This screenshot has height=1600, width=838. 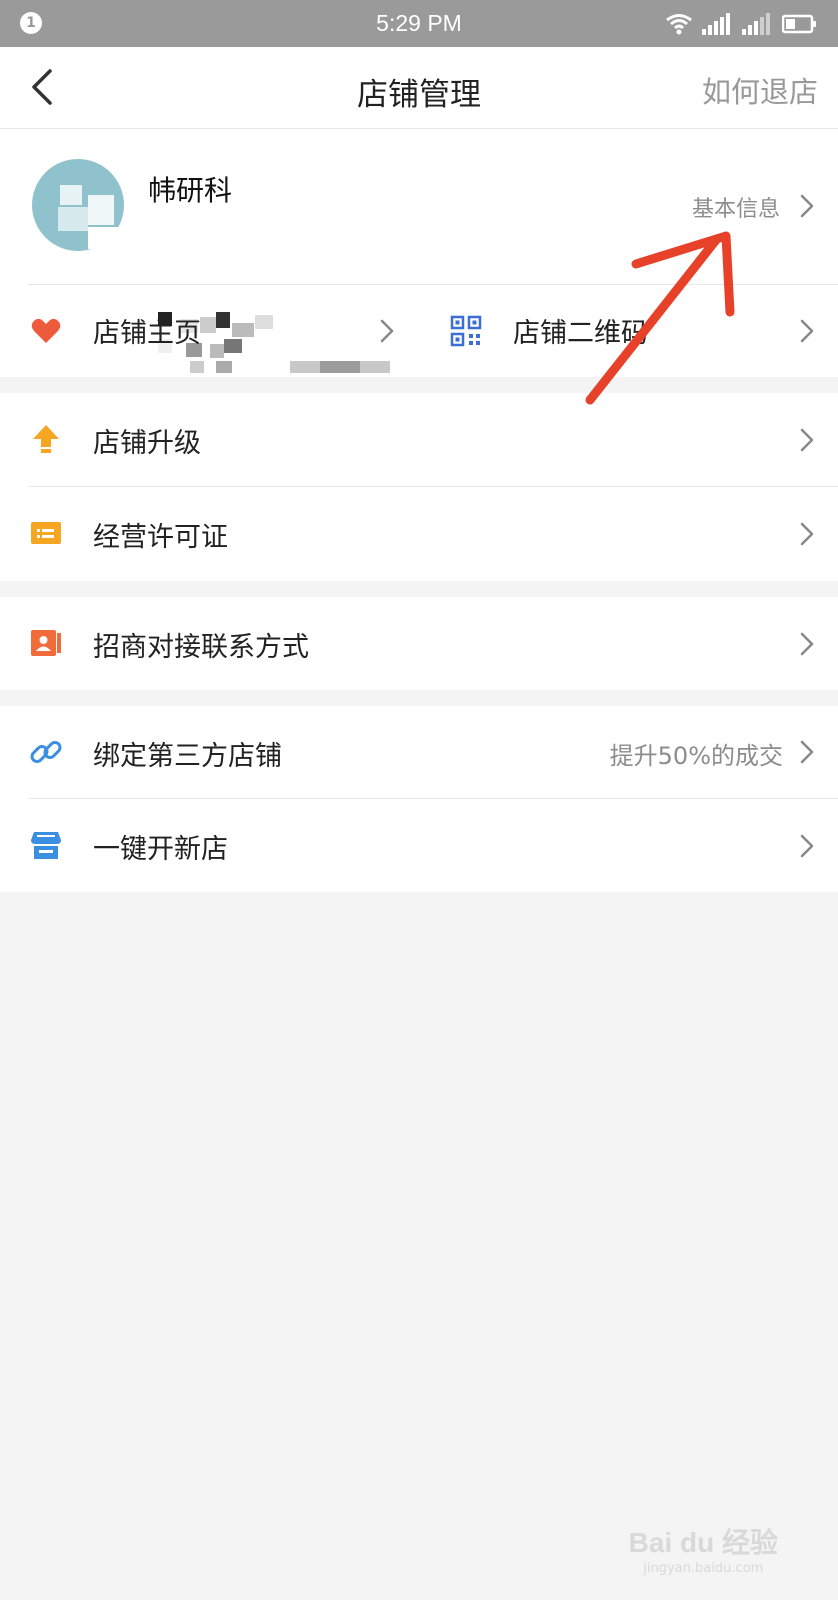 I want to click on merchant-contact-row: 招商对接联系方式, so click(x=419, y=643).